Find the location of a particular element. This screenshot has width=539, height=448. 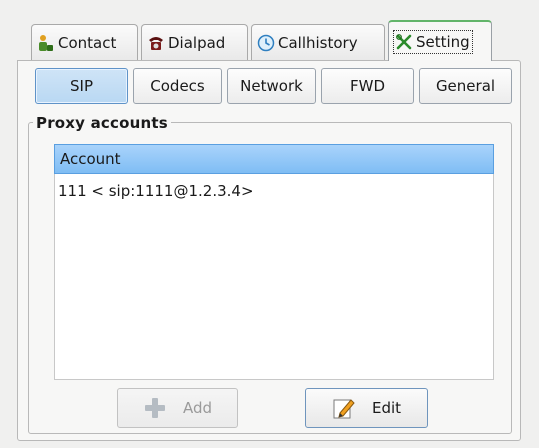

tab-label: Callhistory is located at coordinates (318, 42).